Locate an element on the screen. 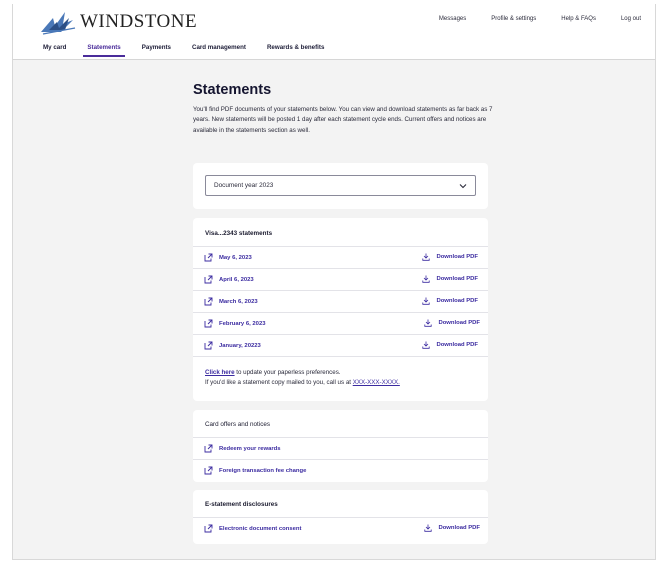  offers-heading: Card offers and notices is located at coordinates (237, 424).